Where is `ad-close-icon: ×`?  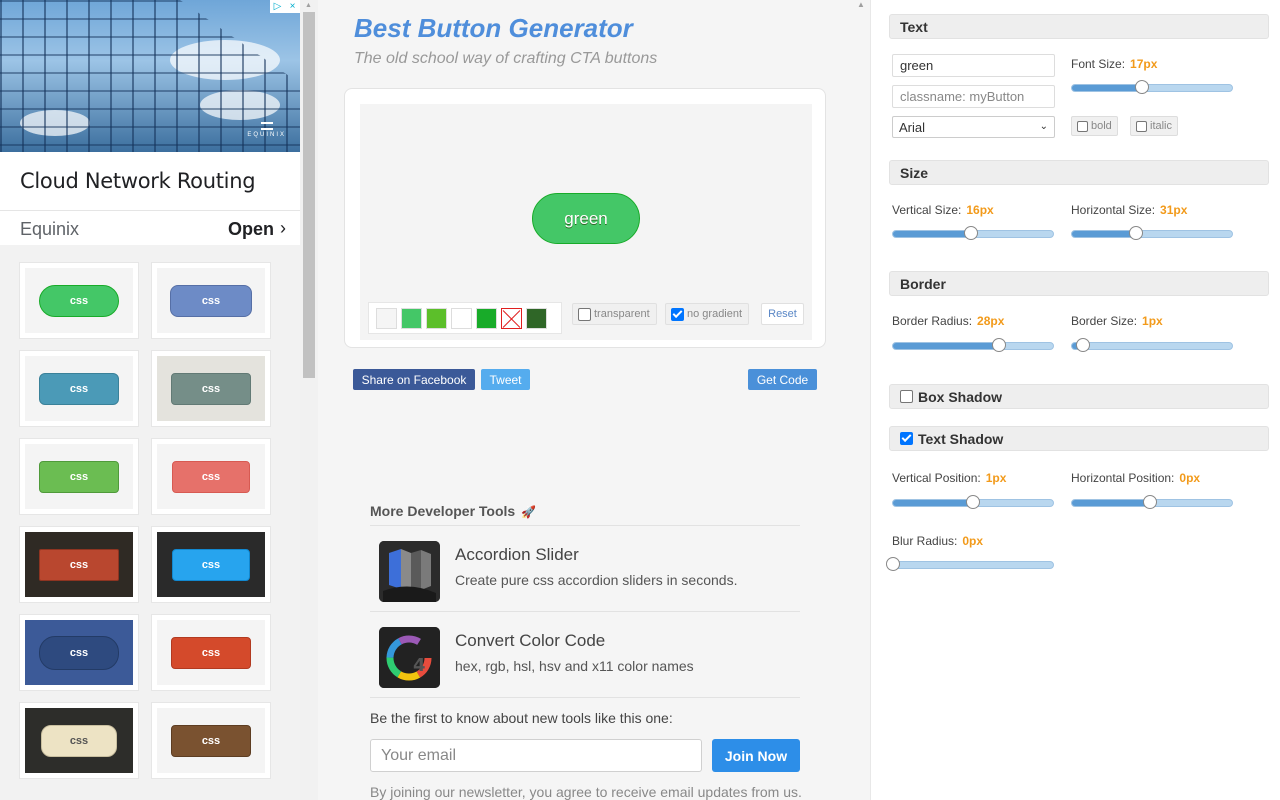
ad-close-icon: × is located at coordinates (292, 6).